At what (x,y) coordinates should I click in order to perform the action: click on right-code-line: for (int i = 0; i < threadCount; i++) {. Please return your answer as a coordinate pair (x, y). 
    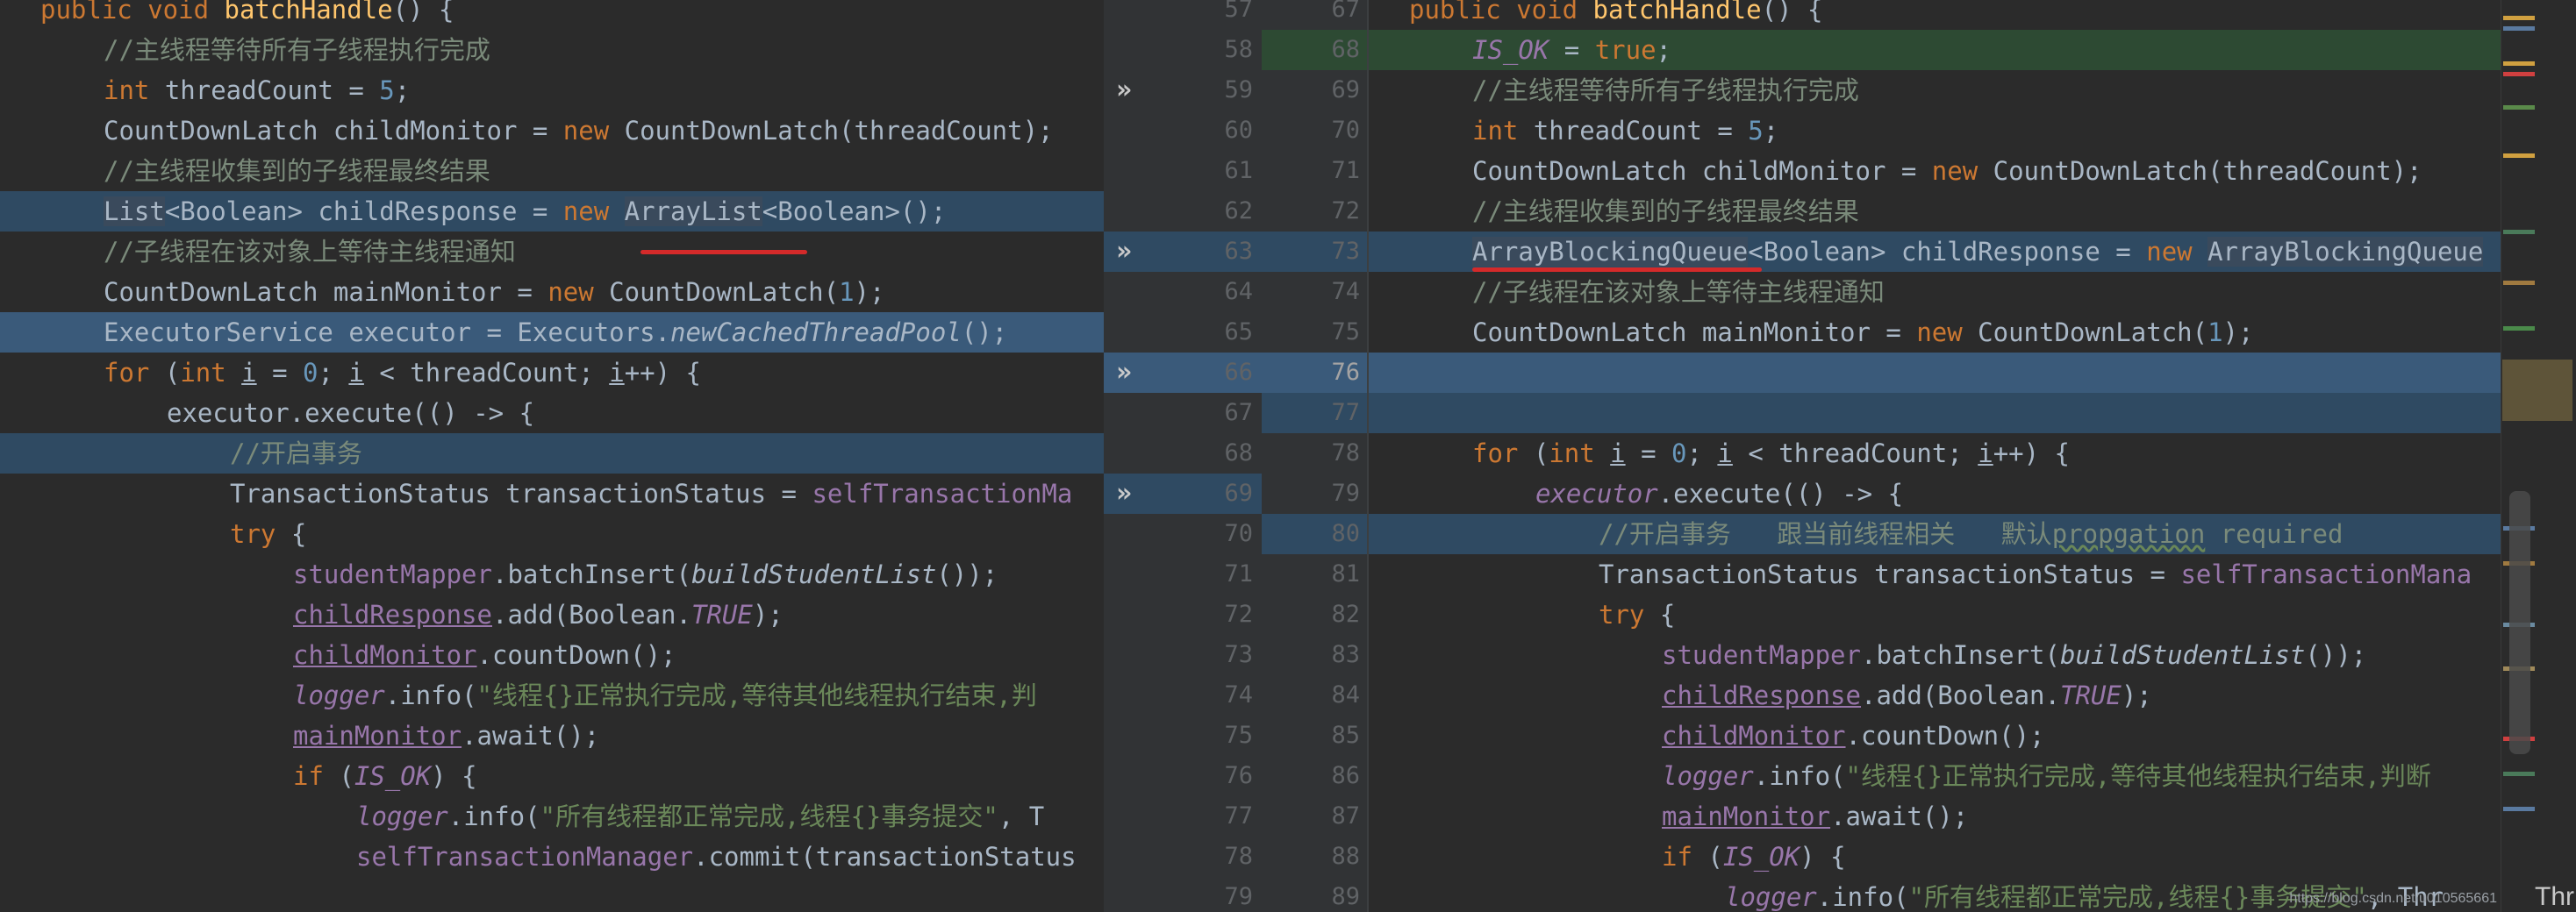
    Looking at the image, I should click on (1935, 453).